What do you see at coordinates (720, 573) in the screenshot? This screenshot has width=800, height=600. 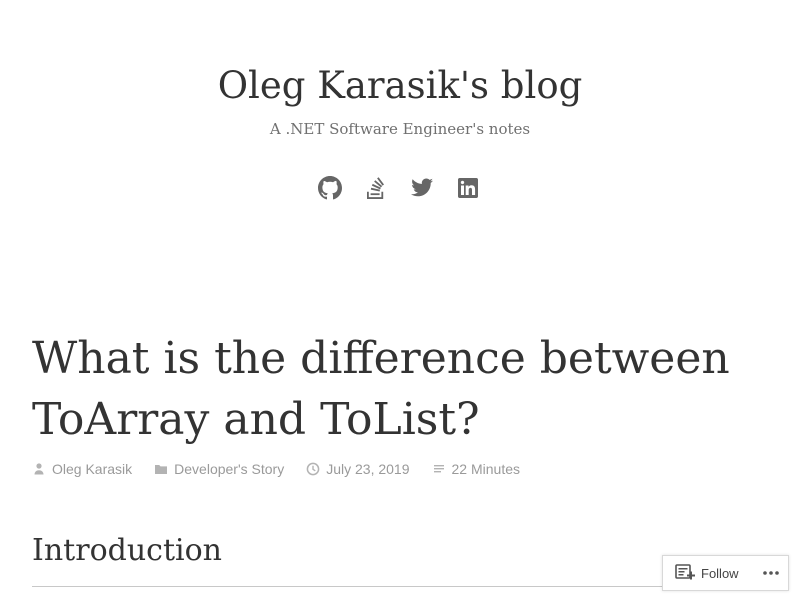 I see `follow-label: Follow` at bounding box center [720, 573].